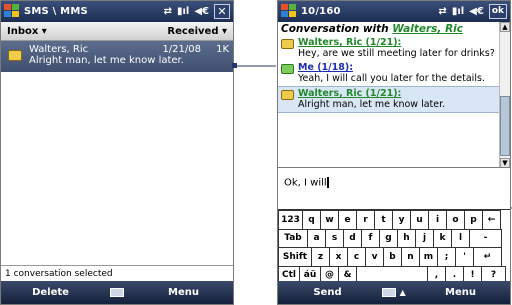 This screenshot has width=512, height=305. What do you see at coordinates (419, 220) in the screenshot?
I see `key-u: u` at bounding box center [419, 220].